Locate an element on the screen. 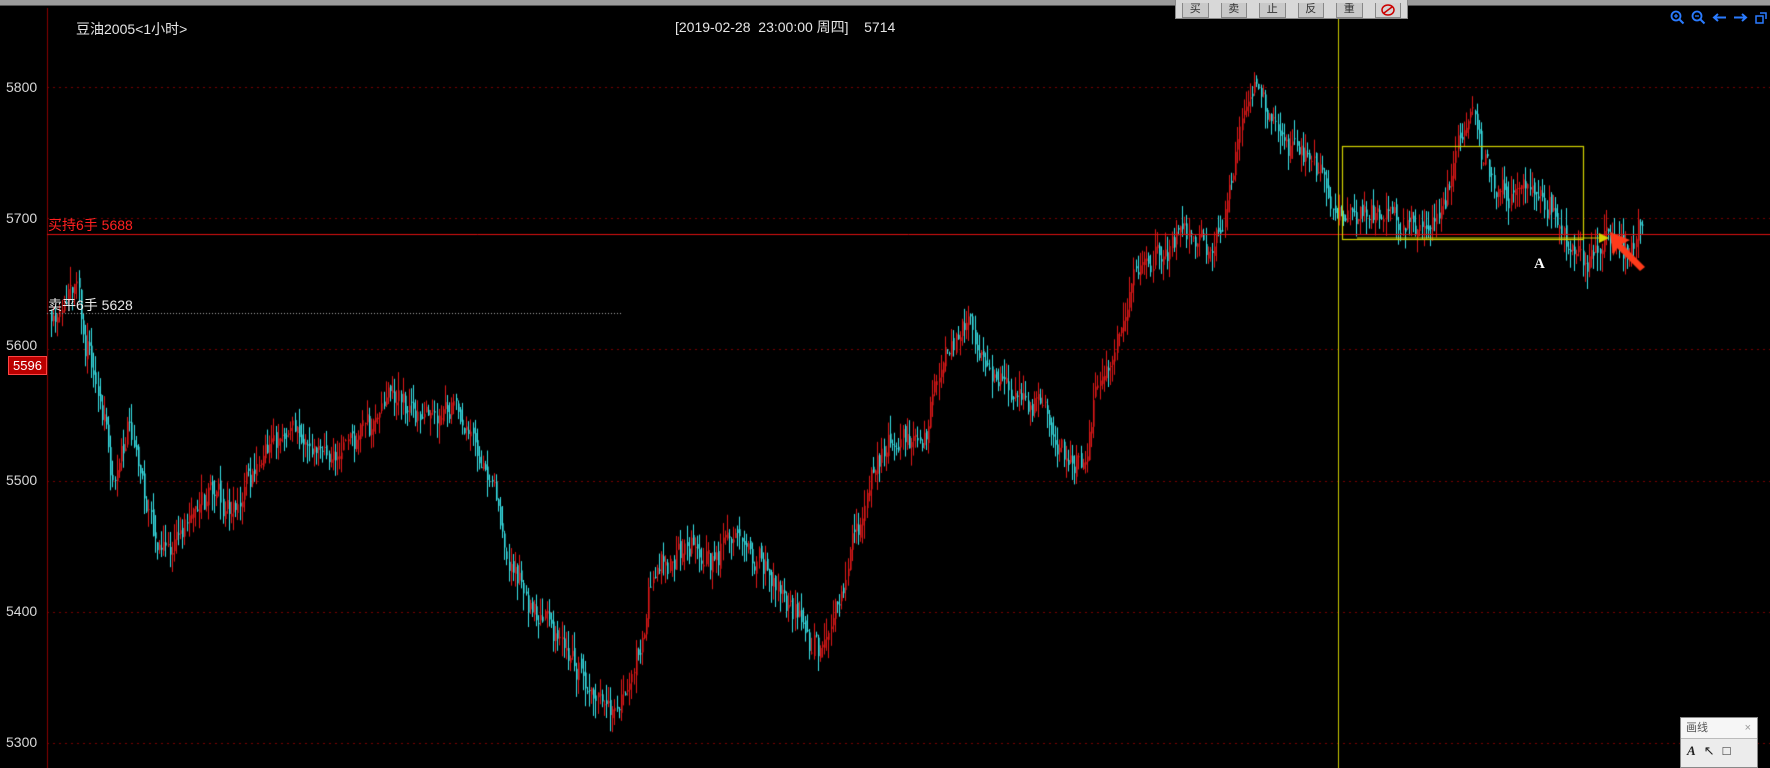 Image resolution: width=1770 pixels, height=768 pixels. zoom-out-icon is located at coordinates (1698, 17).